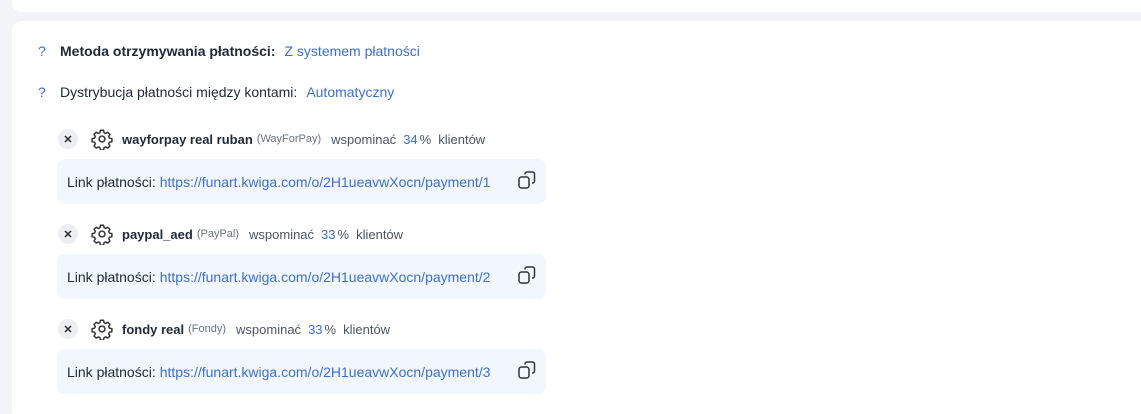  What do you see at coordinates (207, 329) in the screenshot?
I see `gateway-type: (Fondy)` at bounding box center [207, 329].